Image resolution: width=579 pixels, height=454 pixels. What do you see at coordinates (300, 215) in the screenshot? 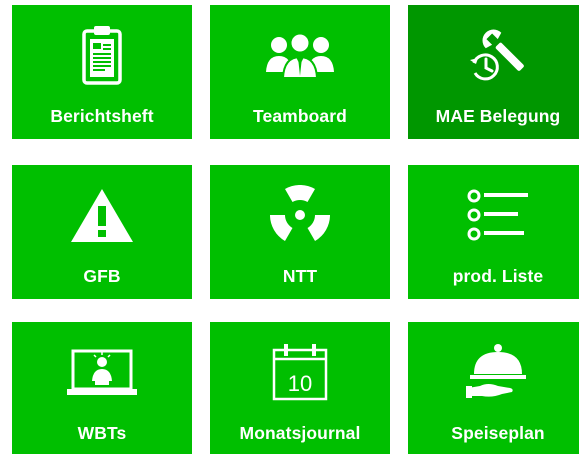
I see `radiation-icon` at bounding box center [300, 215].